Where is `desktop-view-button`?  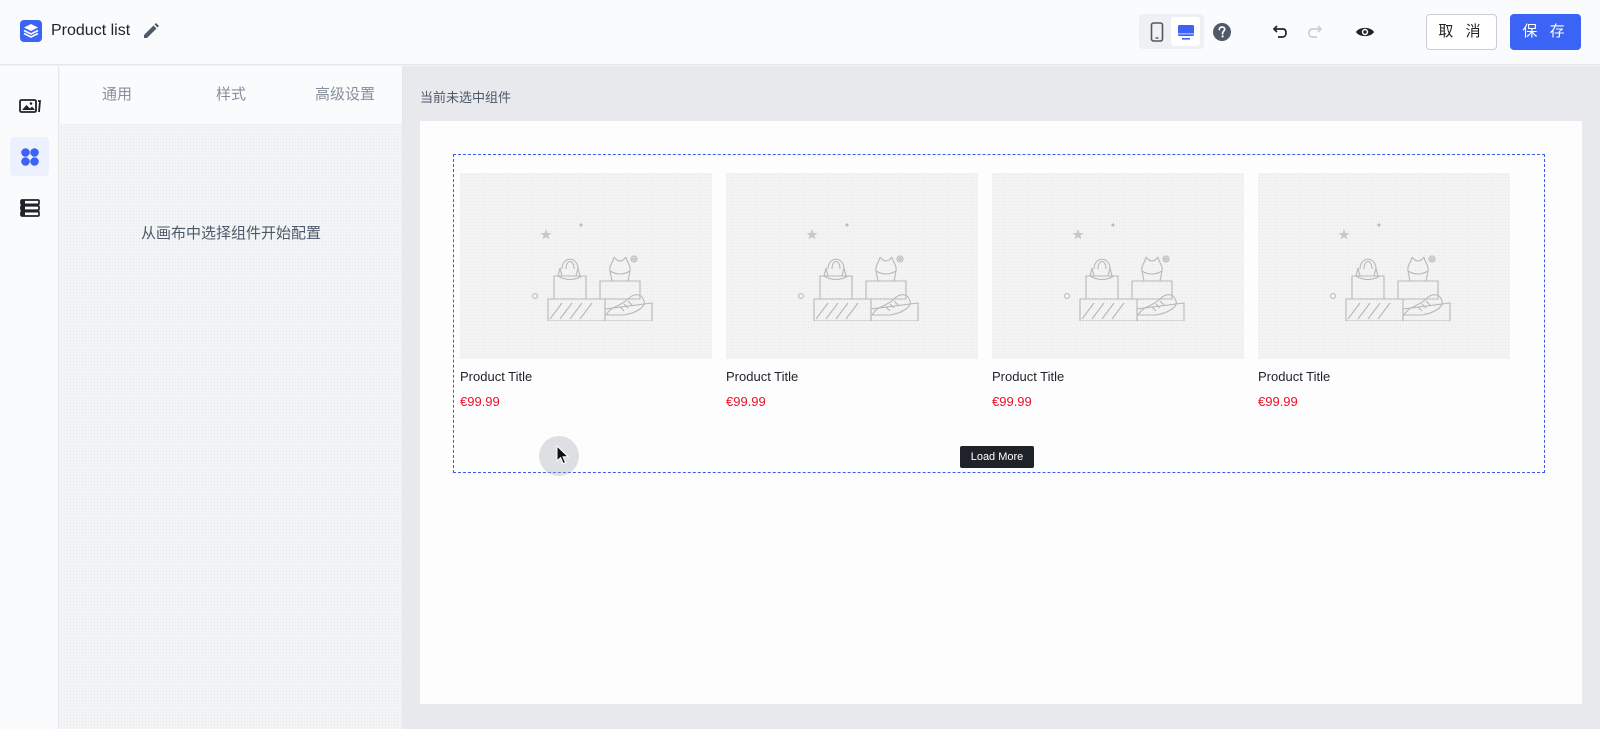
desktop-view-button is located at coordinates (1185, 31).